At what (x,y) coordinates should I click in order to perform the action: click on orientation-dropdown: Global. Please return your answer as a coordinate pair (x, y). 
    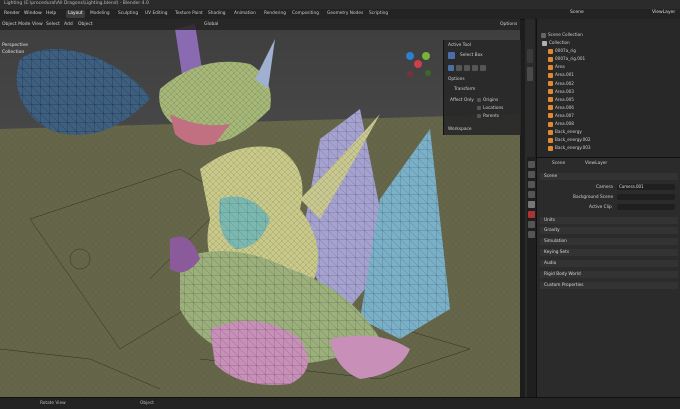
    Looking at the image, I should click on (211, 24).